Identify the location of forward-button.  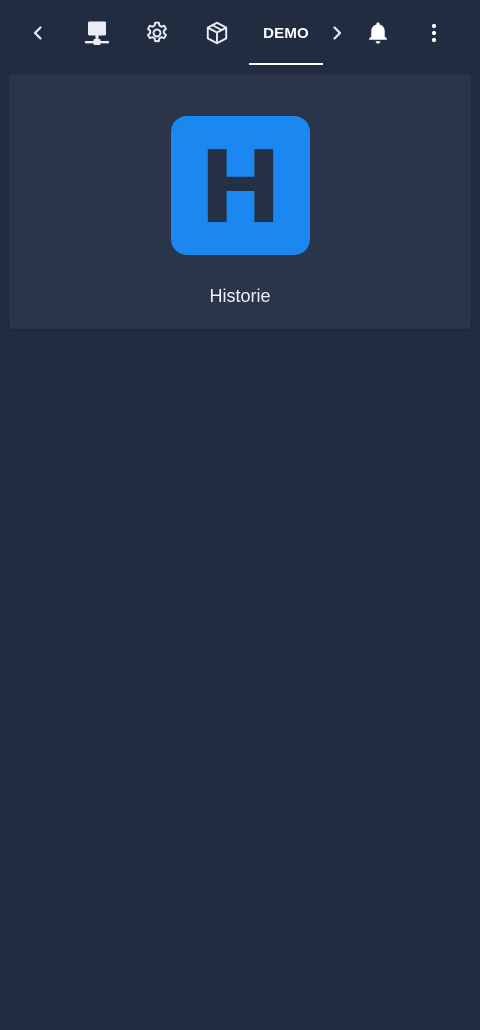
(337, 33).